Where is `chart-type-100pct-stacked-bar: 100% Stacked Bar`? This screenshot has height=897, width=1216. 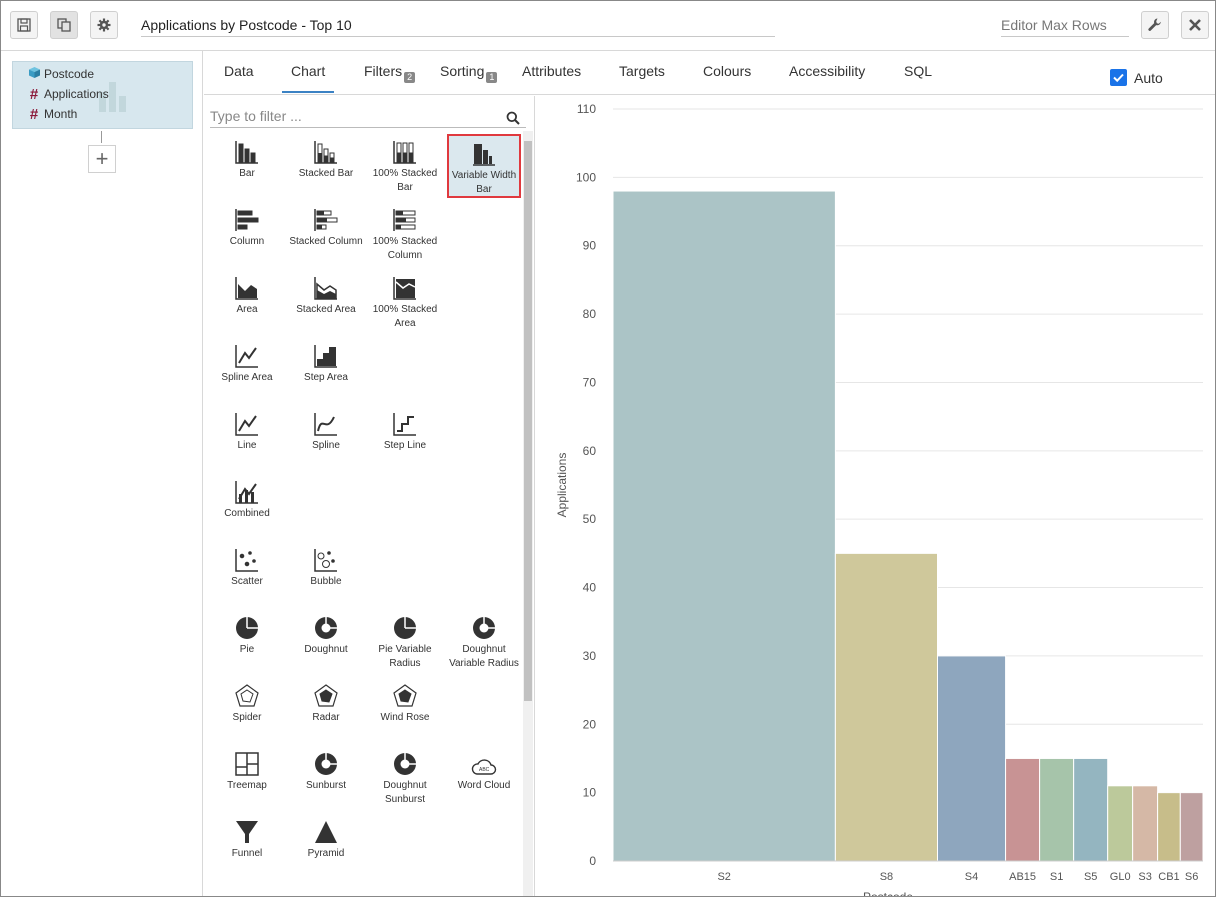 chart-type-100pct-stacked-bar: 100% Stacked Bar is located at coordinates (405, 166).